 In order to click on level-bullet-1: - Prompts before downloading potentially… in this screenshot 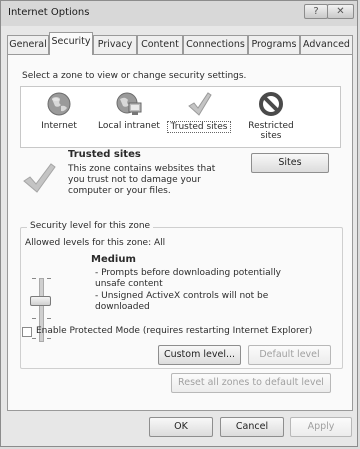, I will do `click(188, 278)`.